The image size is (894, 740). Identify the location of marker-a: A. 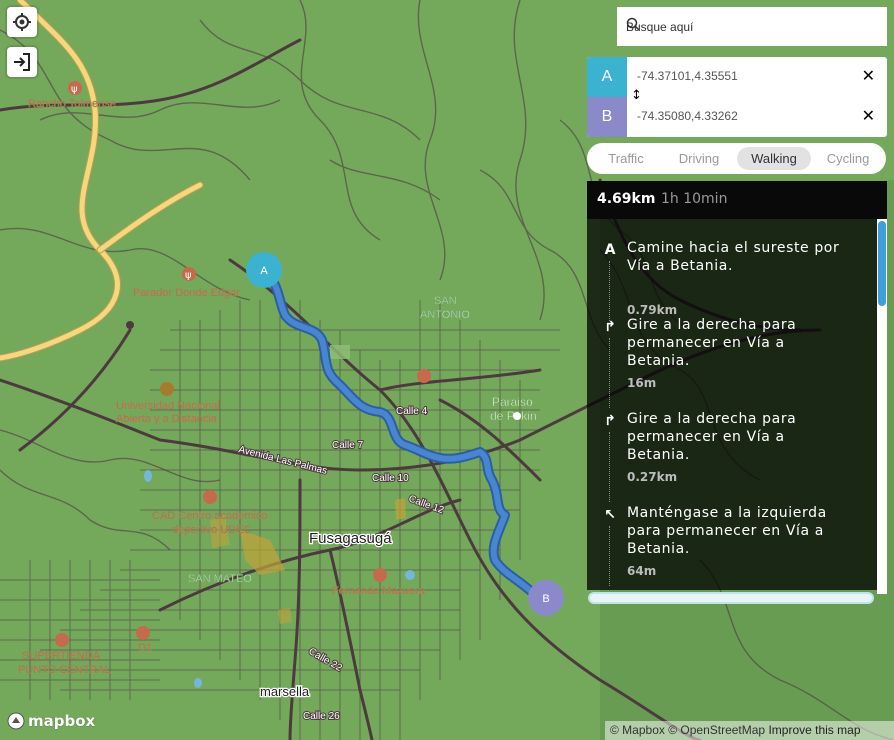
(264, 270).